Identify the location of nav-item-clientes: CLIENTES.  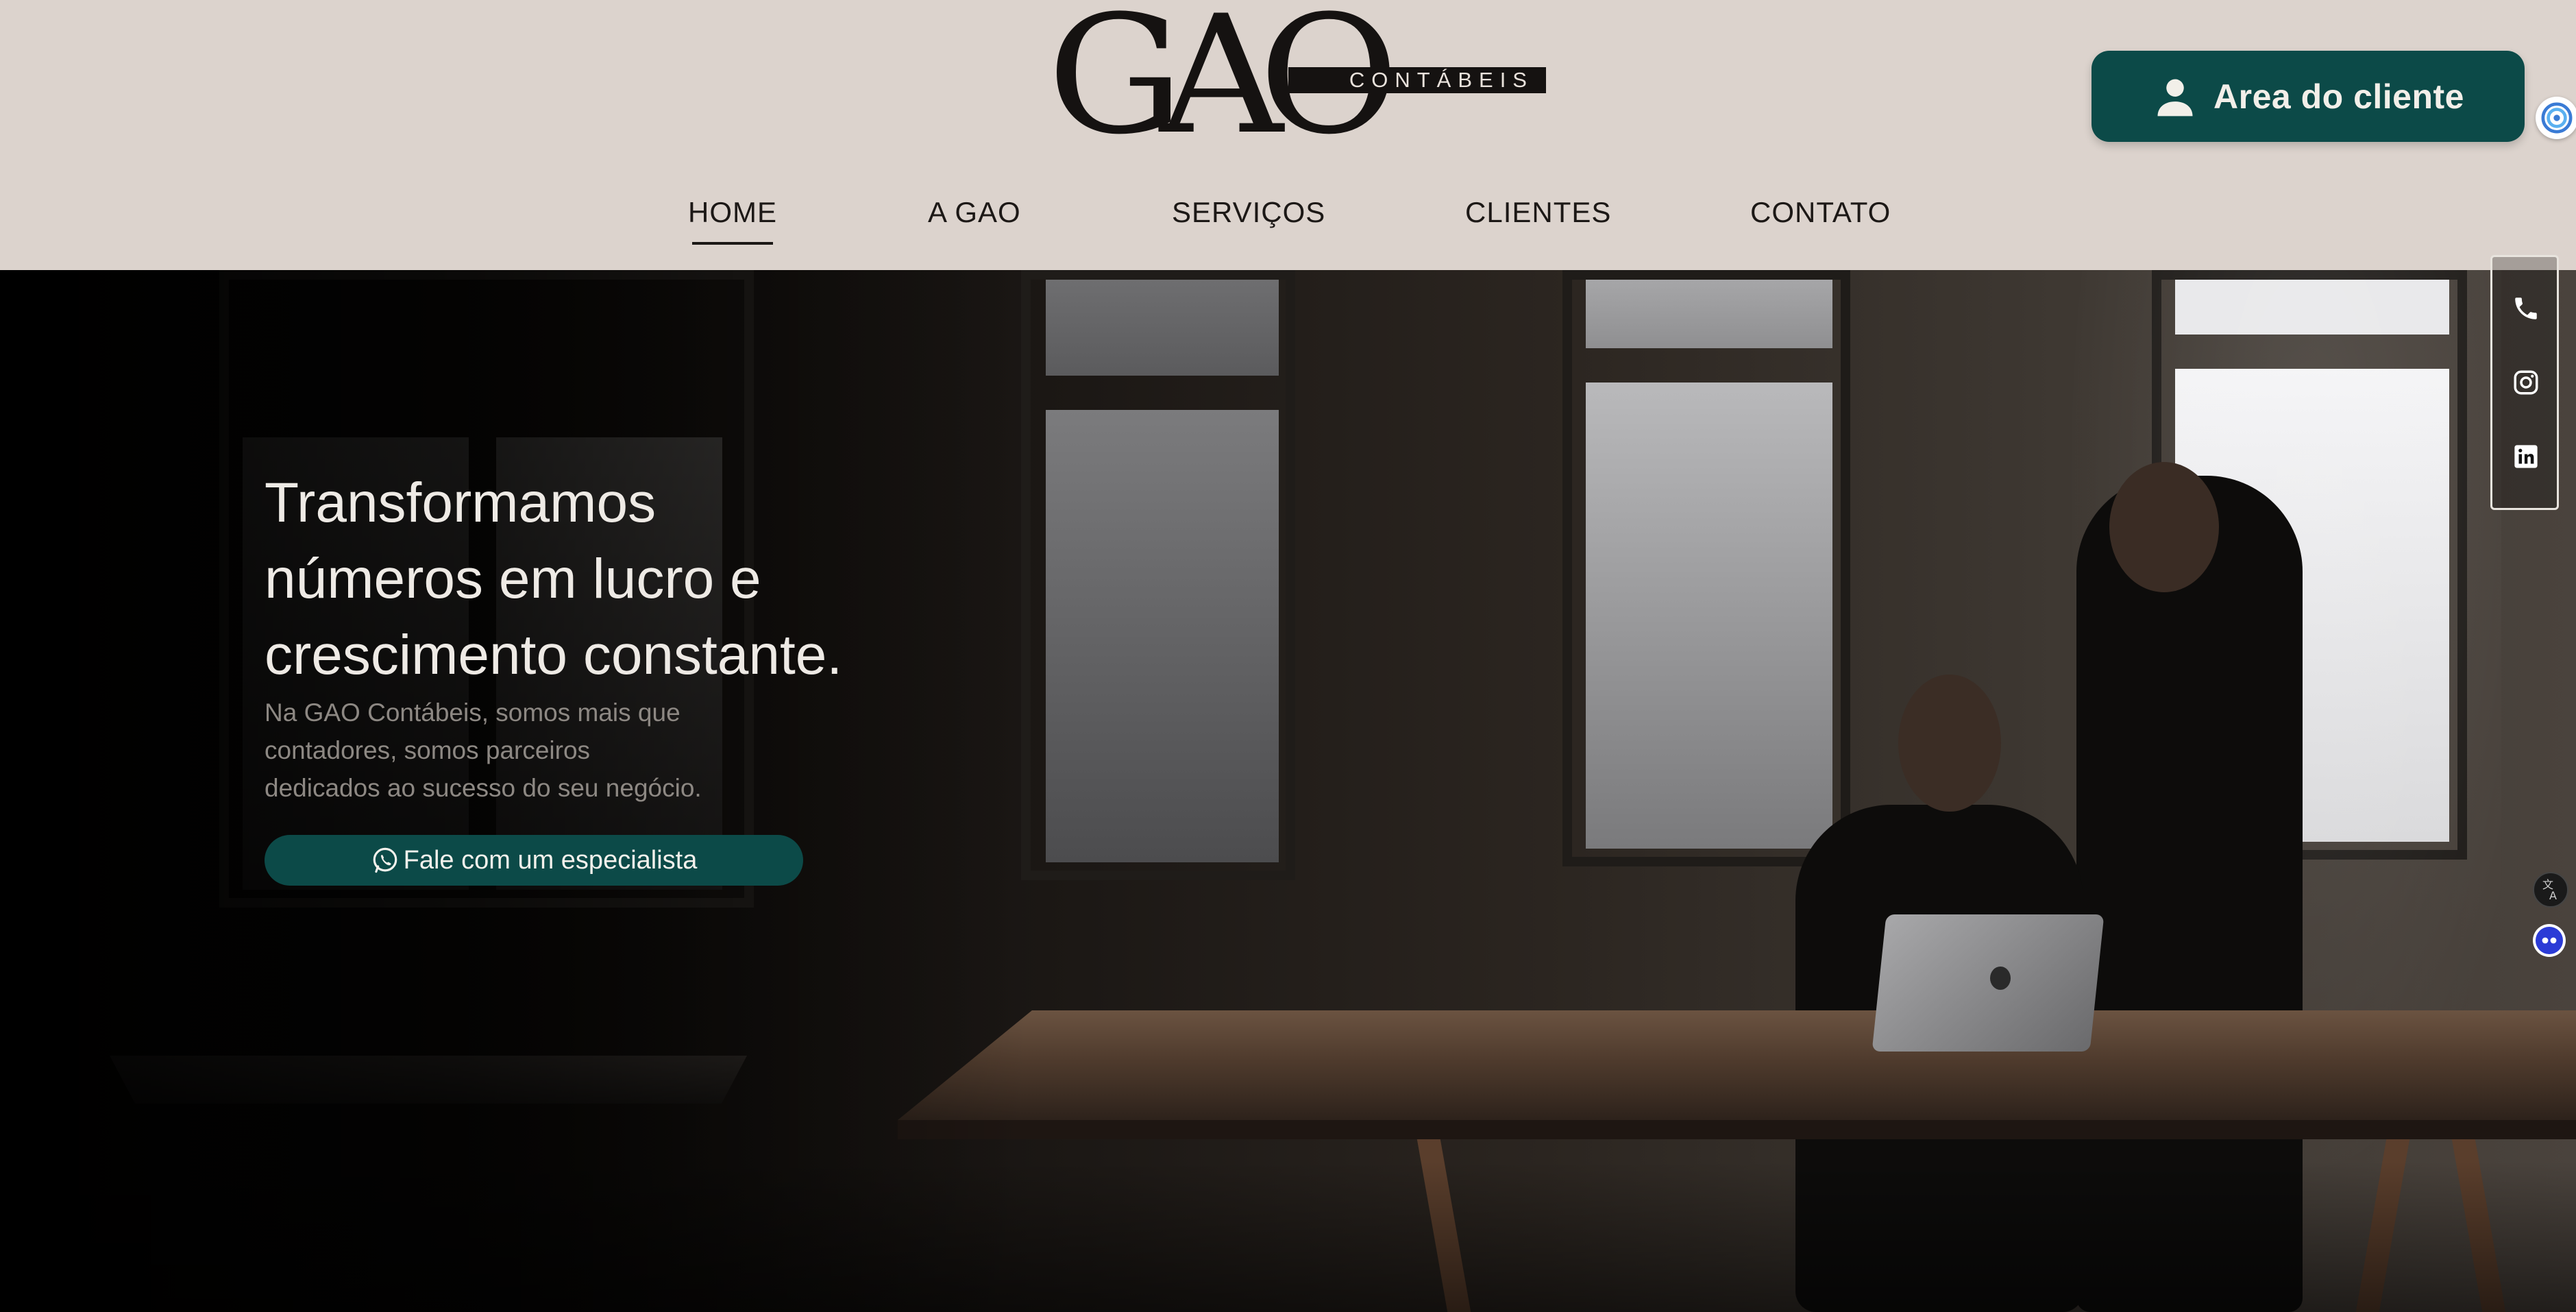
(1538, 212).